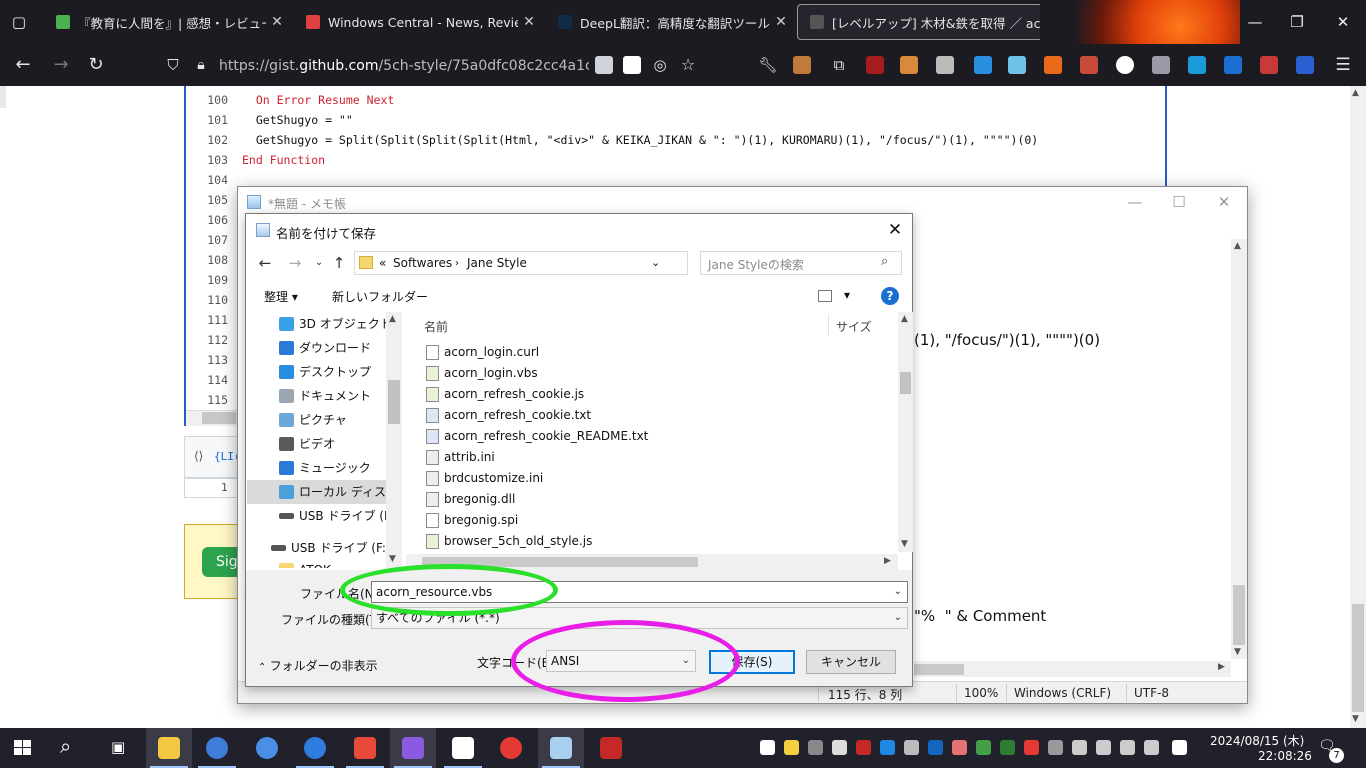  What do you see at coordinates (656, 520) in the screenshot?
I see `file-row: bregonig.spi` at bounding box center [656, 520].